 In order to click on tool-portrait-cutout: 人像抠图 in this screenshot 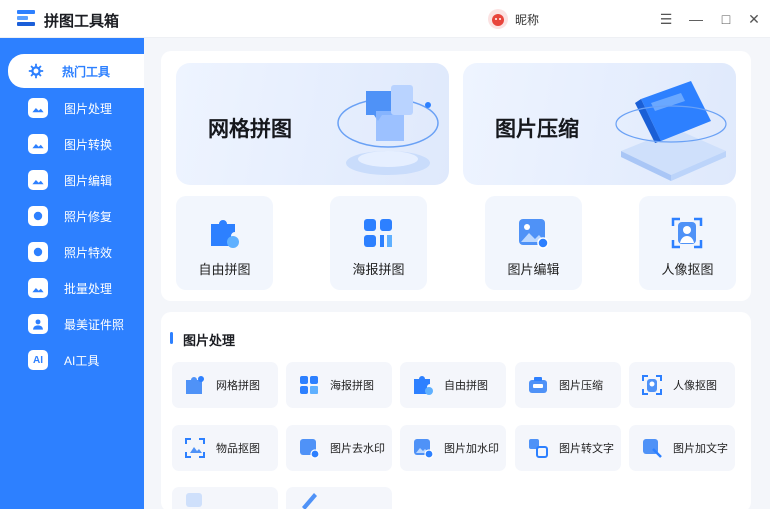, I will do `click(682, 385)`.